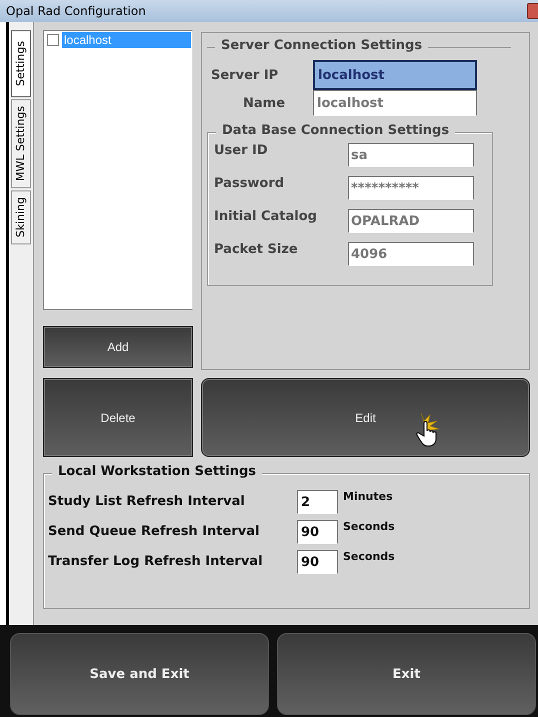 The width and height of the screenshot is (538, 717). I want to click on delete-button: Delete, so click(118, 417).